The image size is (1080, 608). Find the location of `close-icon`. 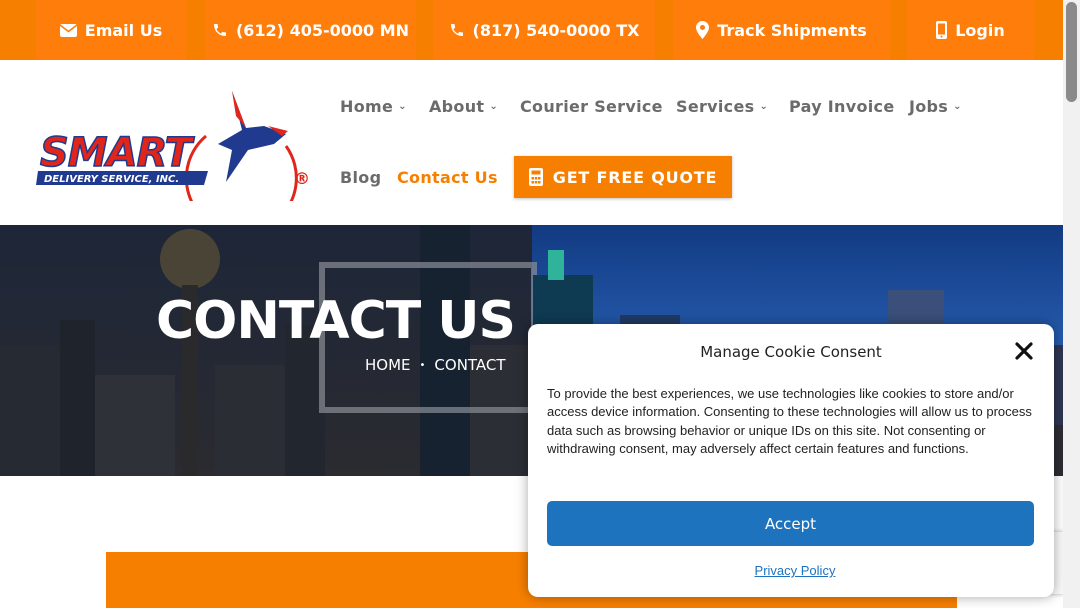

close-icon is located at coordinates (1024, 351).